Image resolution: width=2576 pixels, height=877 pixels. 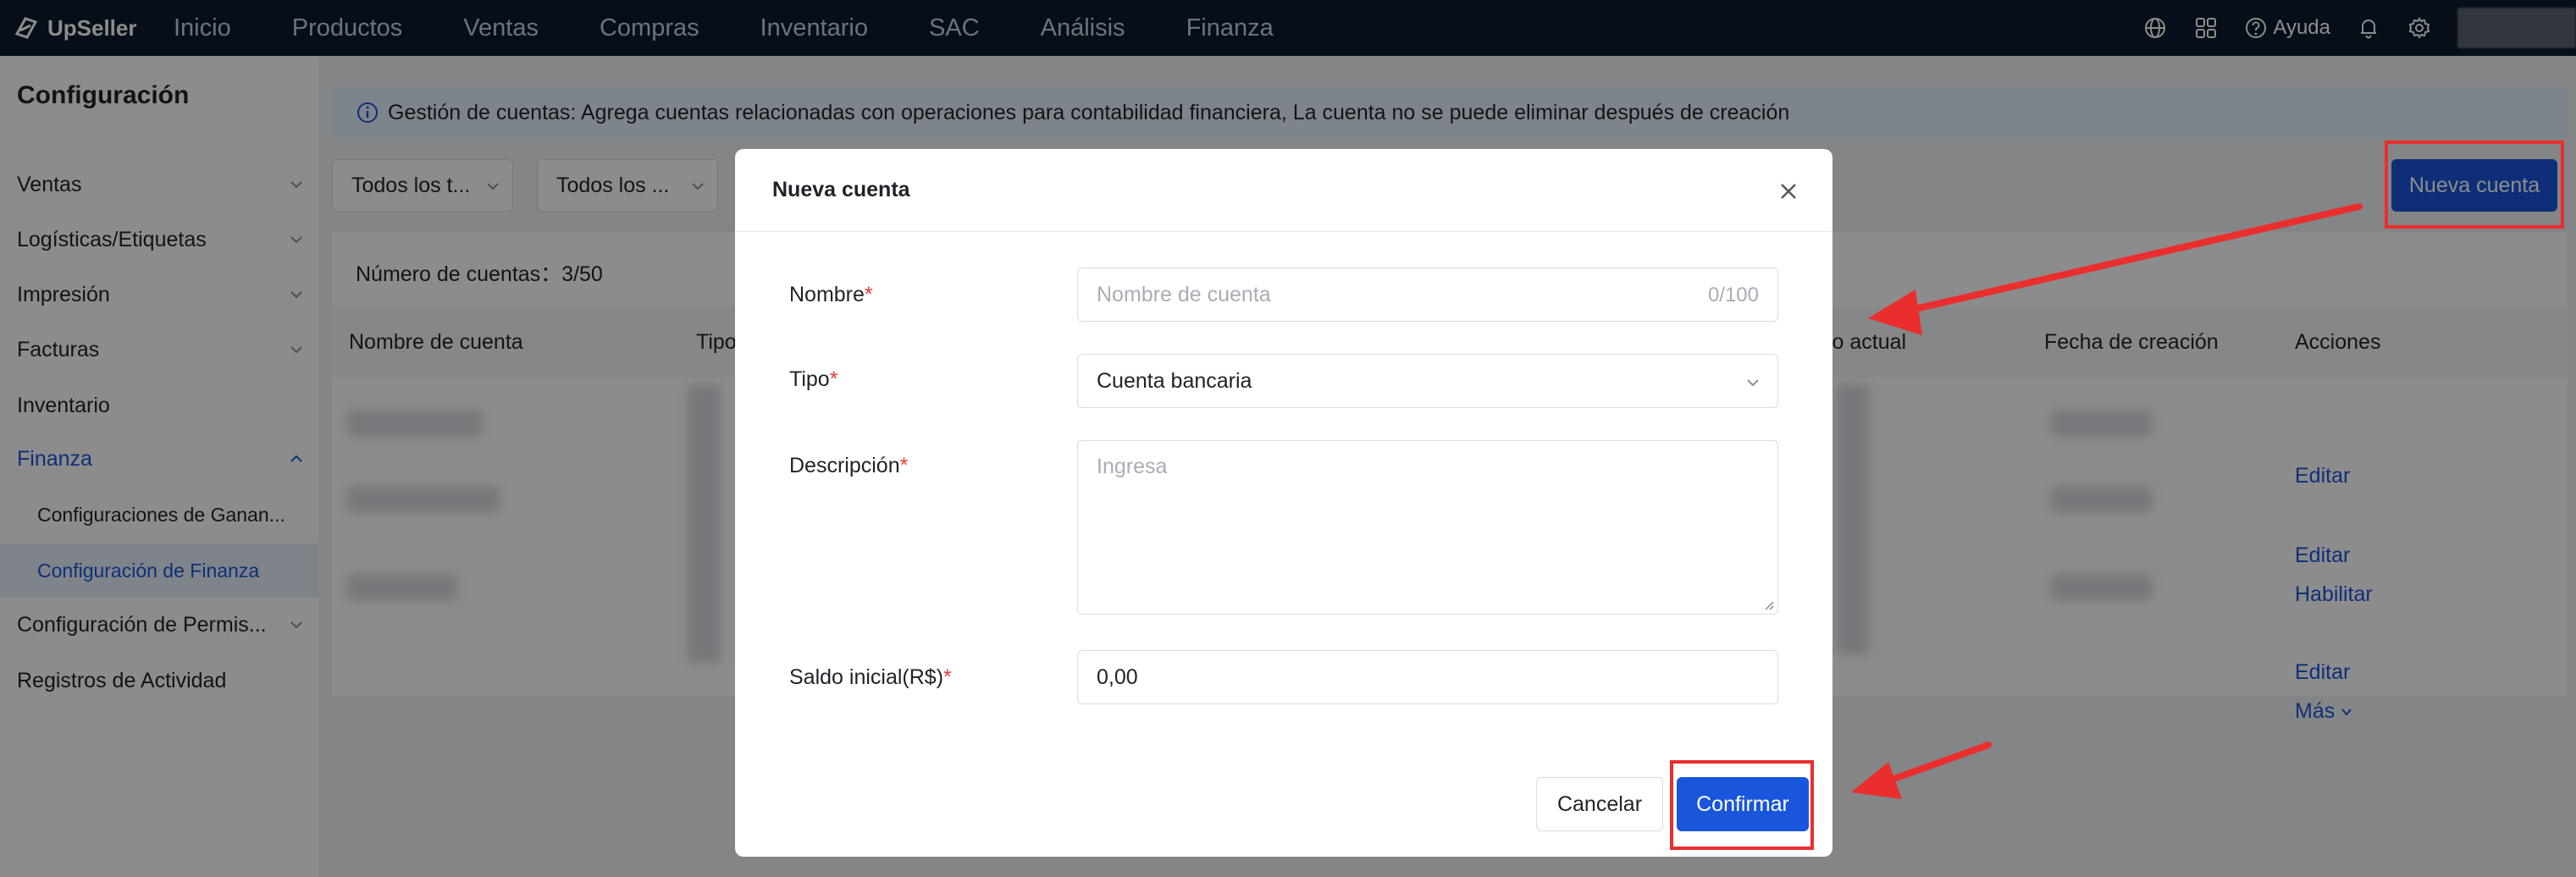 I want to click on description-field, so click(x=1428, y=527).